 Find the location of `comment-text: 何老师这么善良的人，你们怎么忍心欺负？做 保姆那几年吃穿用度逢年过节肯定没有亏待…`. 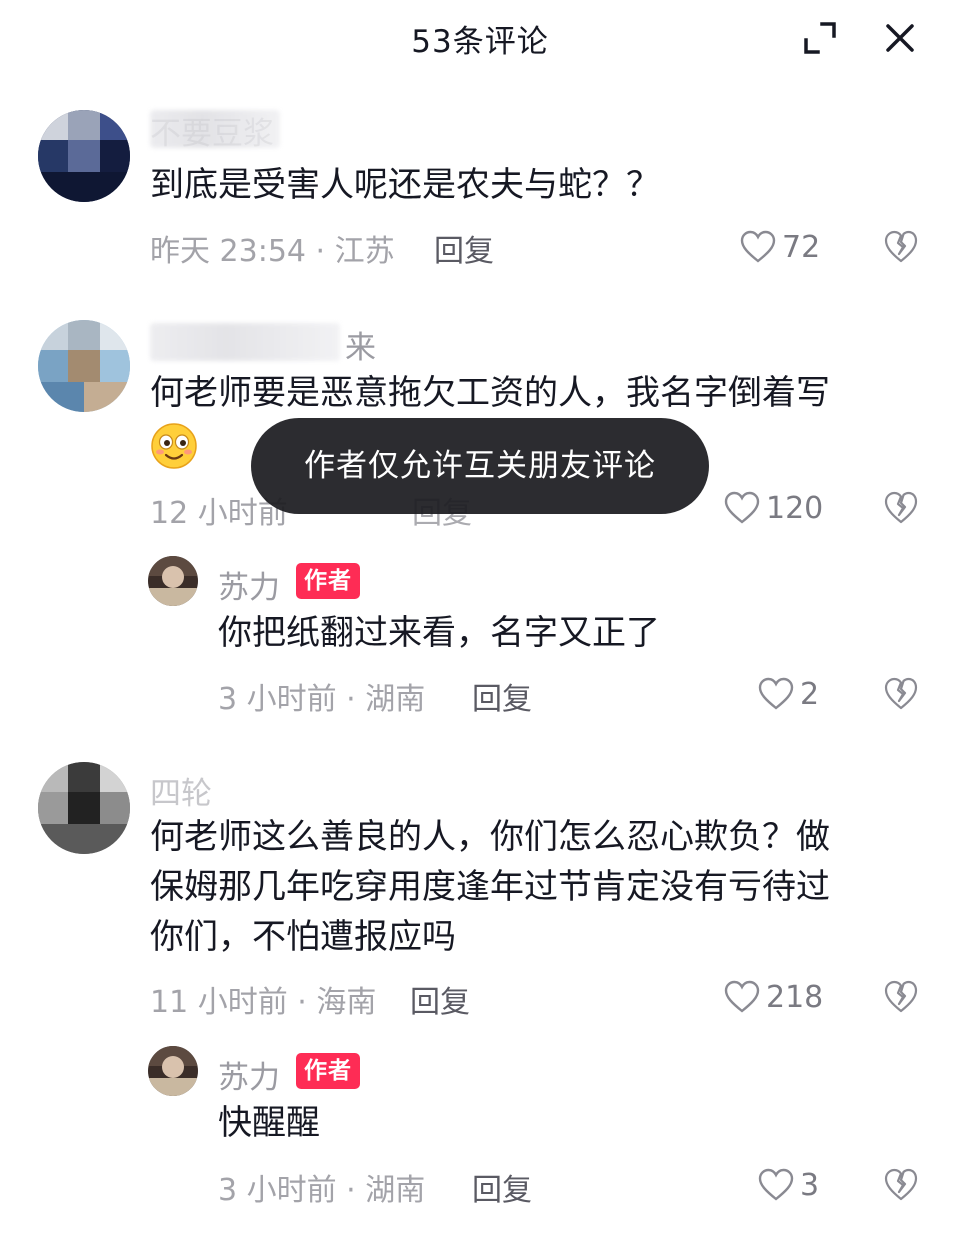

comment-text: 何老师这么善良的人，你们怎么忍心欺负？做 保姆那几年吃穿用度逢年过节肯定没有亏待… is located at coordinates (490, 887).